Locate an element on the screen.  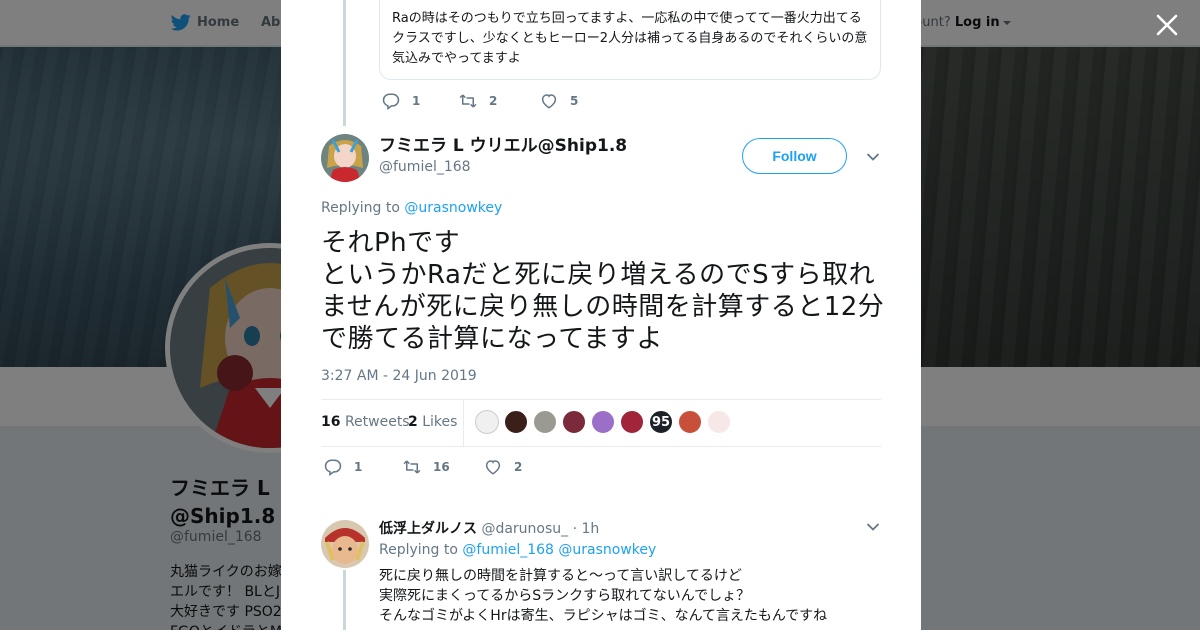
tweet-stats: 16 Retweets 2 Likes 95 is located at coordinates (601, 423).